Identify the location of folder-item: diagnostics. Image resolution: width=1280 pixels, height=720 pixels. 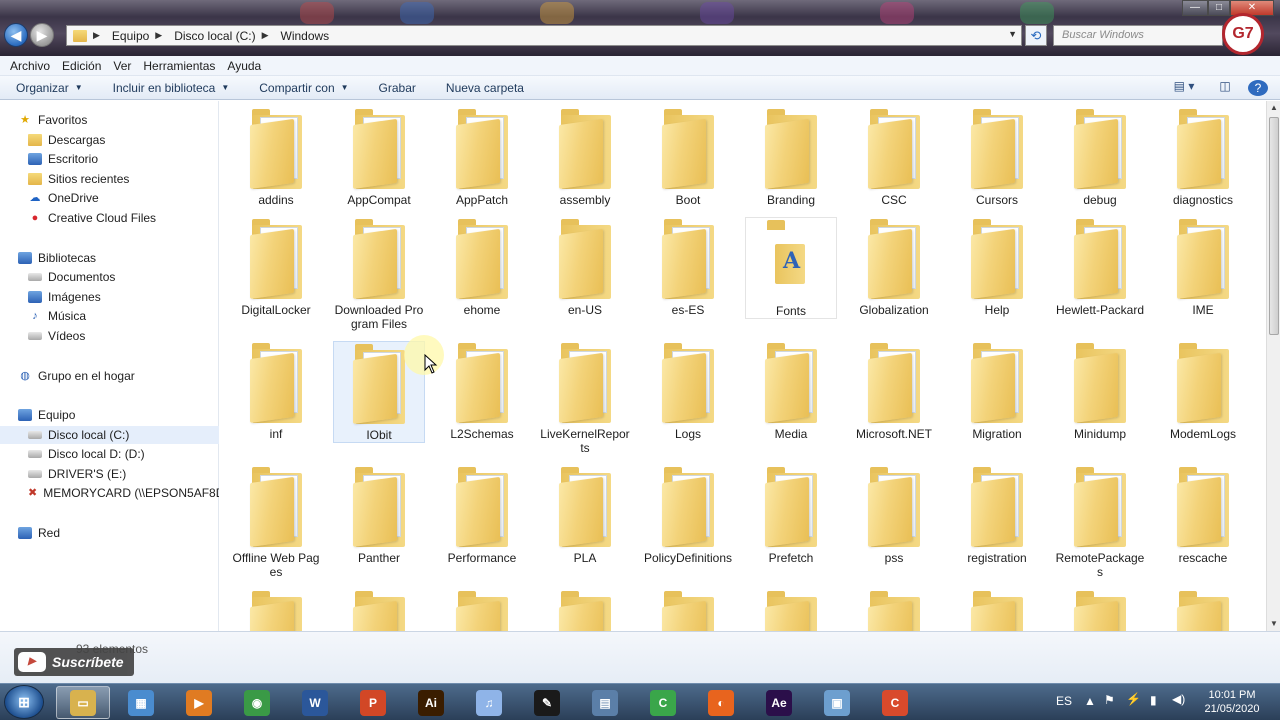
(1203, 157).